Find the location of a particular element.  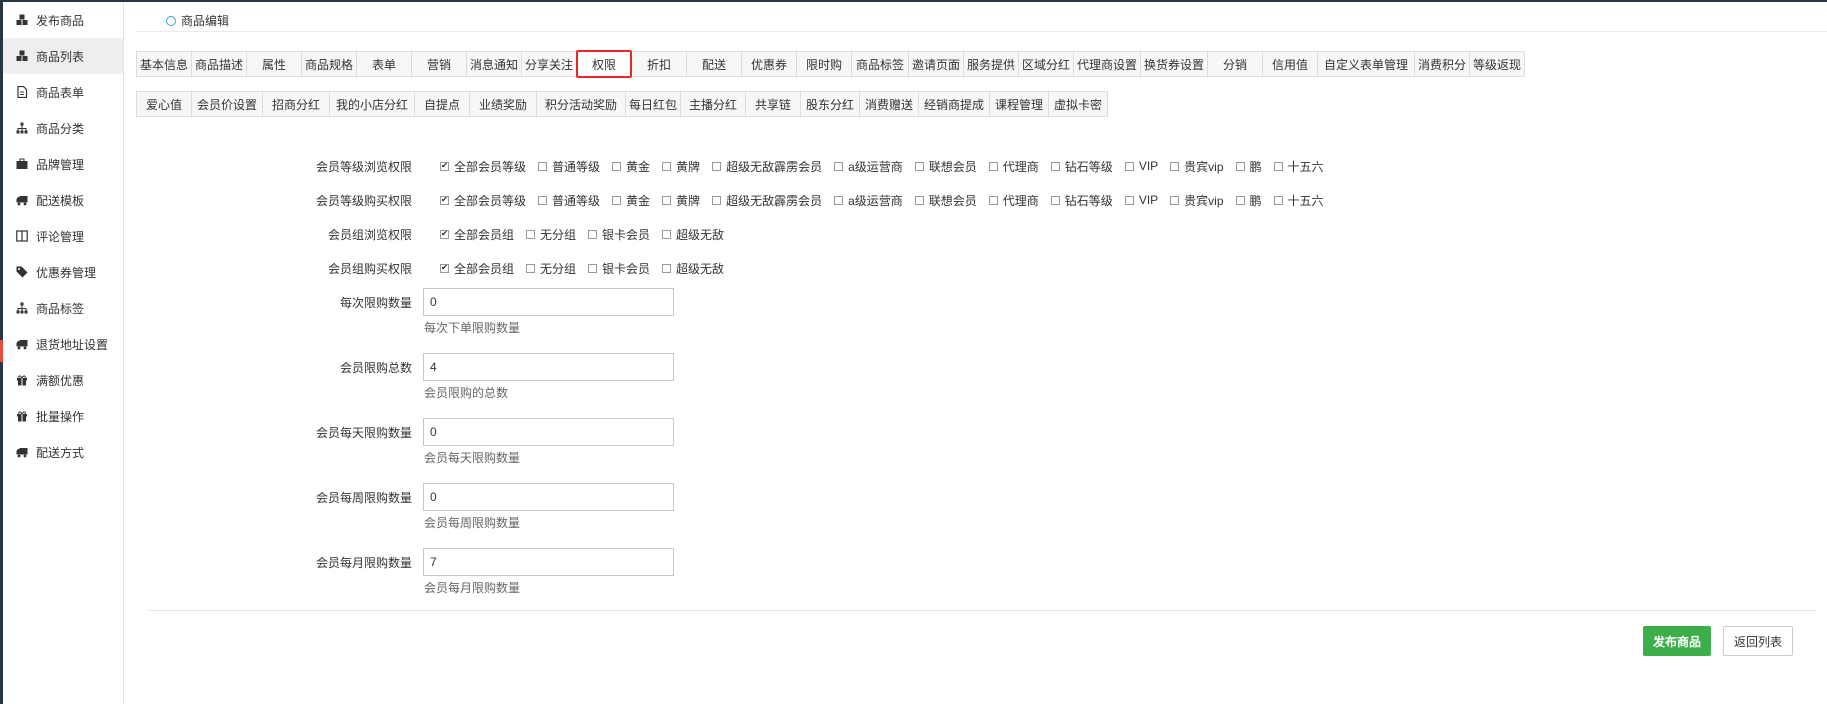

sidebar-item: 评论管理 is located at coordinates (63, 236).